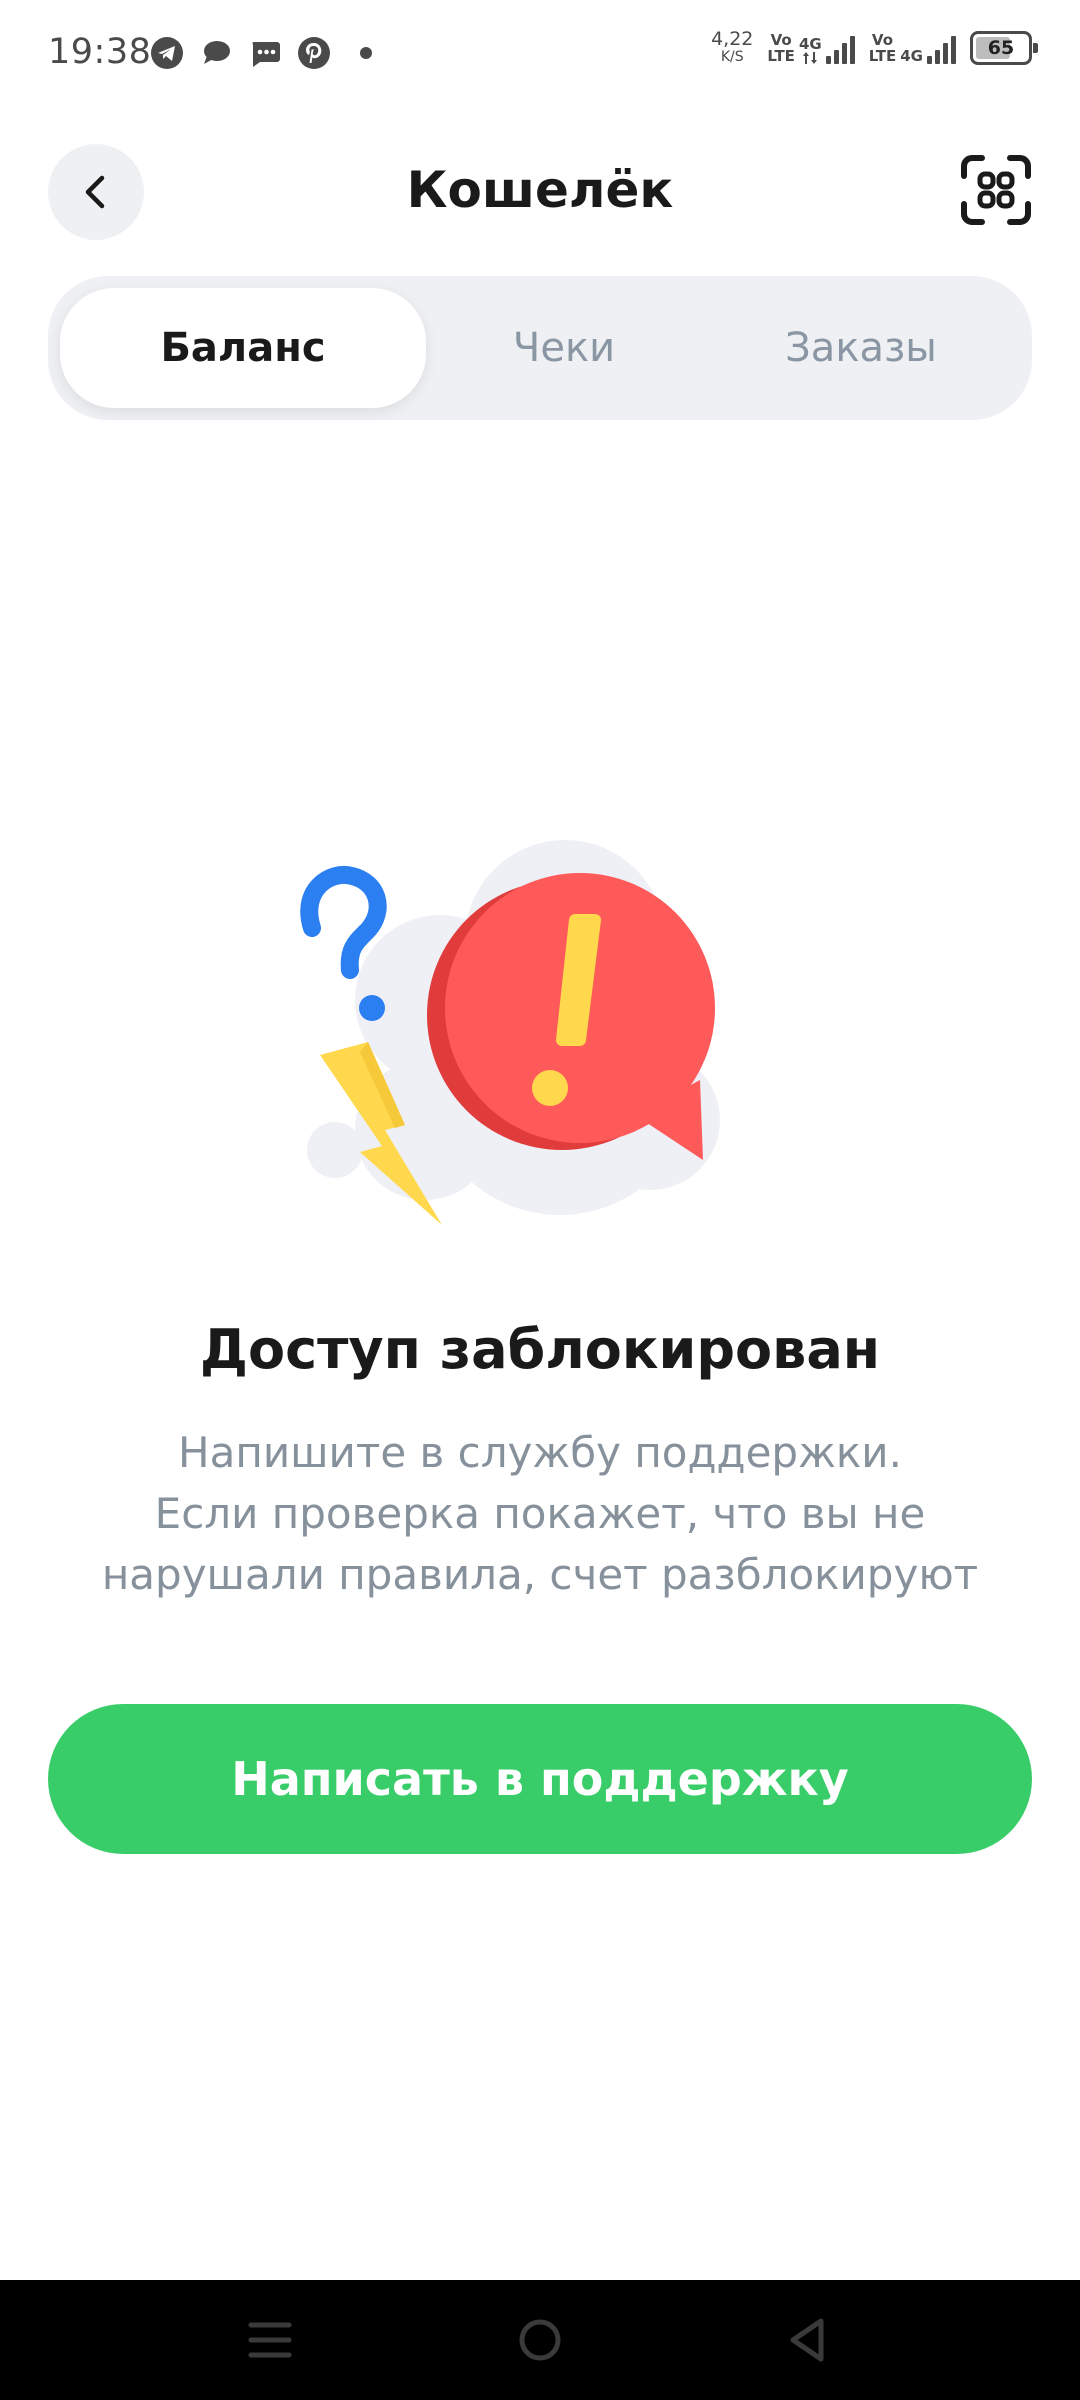  What do you see at coordinates (217, 52) in the screenshot?
I see `chat-bubble-icon` at bounding box center [217, 52].